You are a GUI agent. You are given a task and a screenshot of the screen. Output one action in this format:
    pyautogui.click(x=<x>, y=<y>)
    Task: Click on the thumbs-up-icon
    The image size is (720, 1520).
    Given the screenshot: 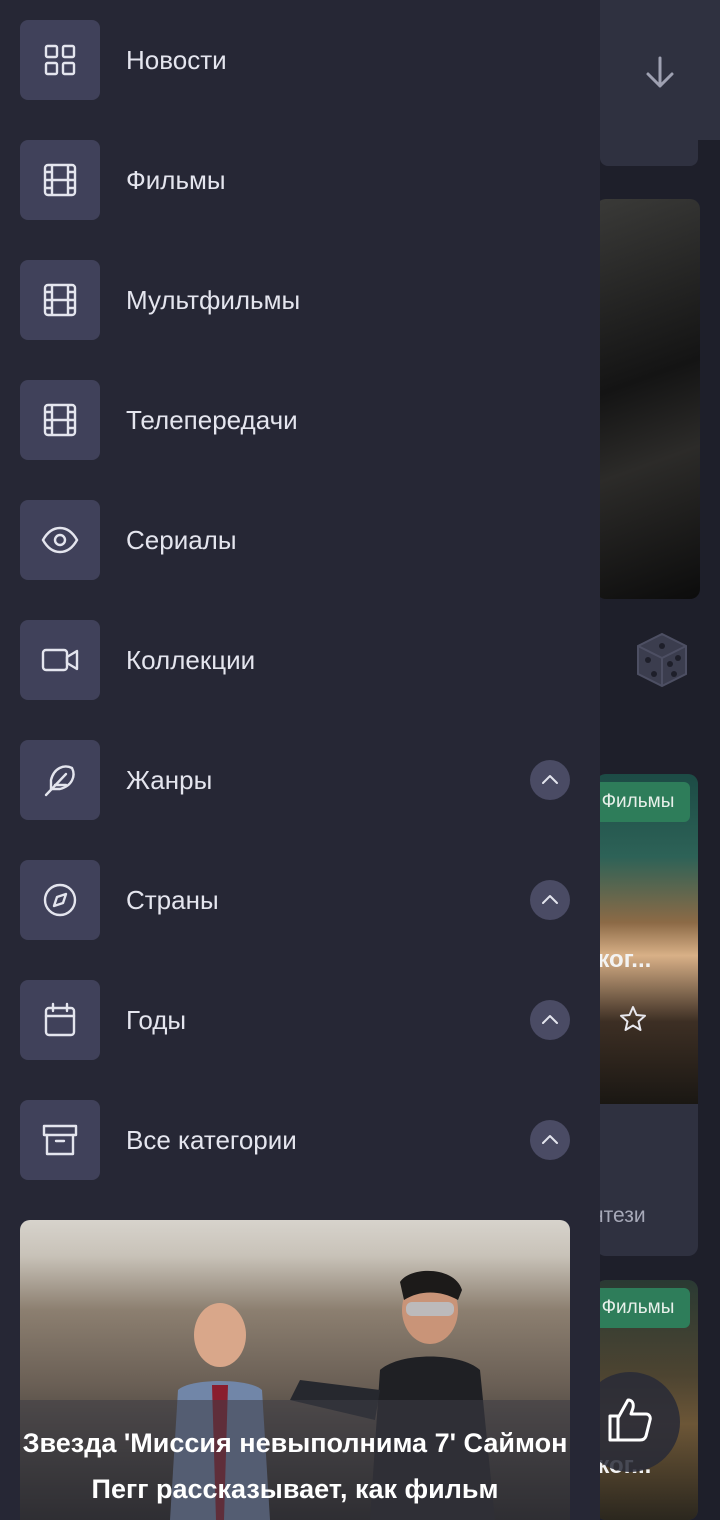 What is the action you would take?
    pyautogui.click(x=630, y=1420)
    